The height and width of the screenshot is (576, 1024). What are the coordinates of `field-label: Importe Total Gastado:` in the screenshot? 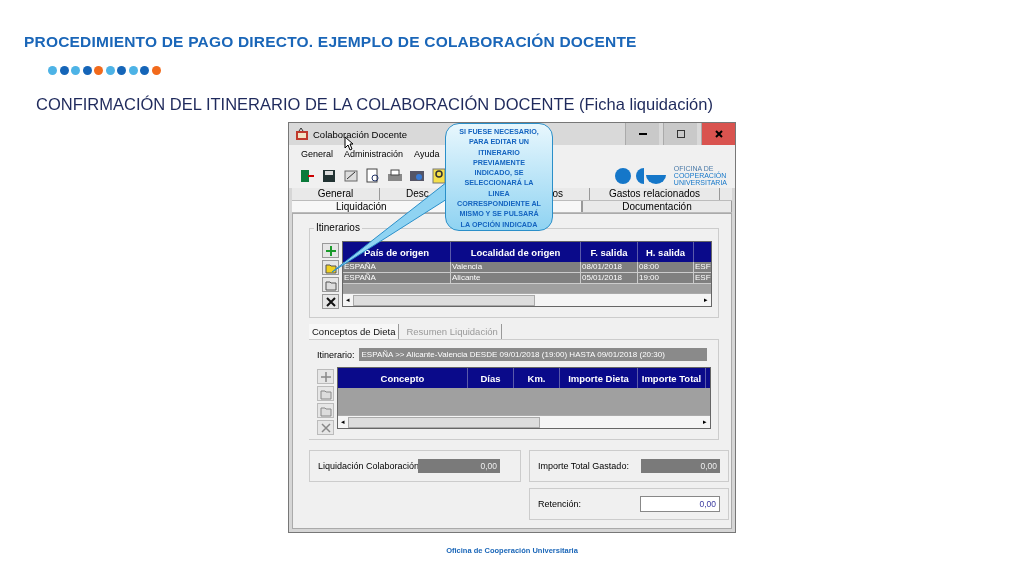 It's located at (584, 466).